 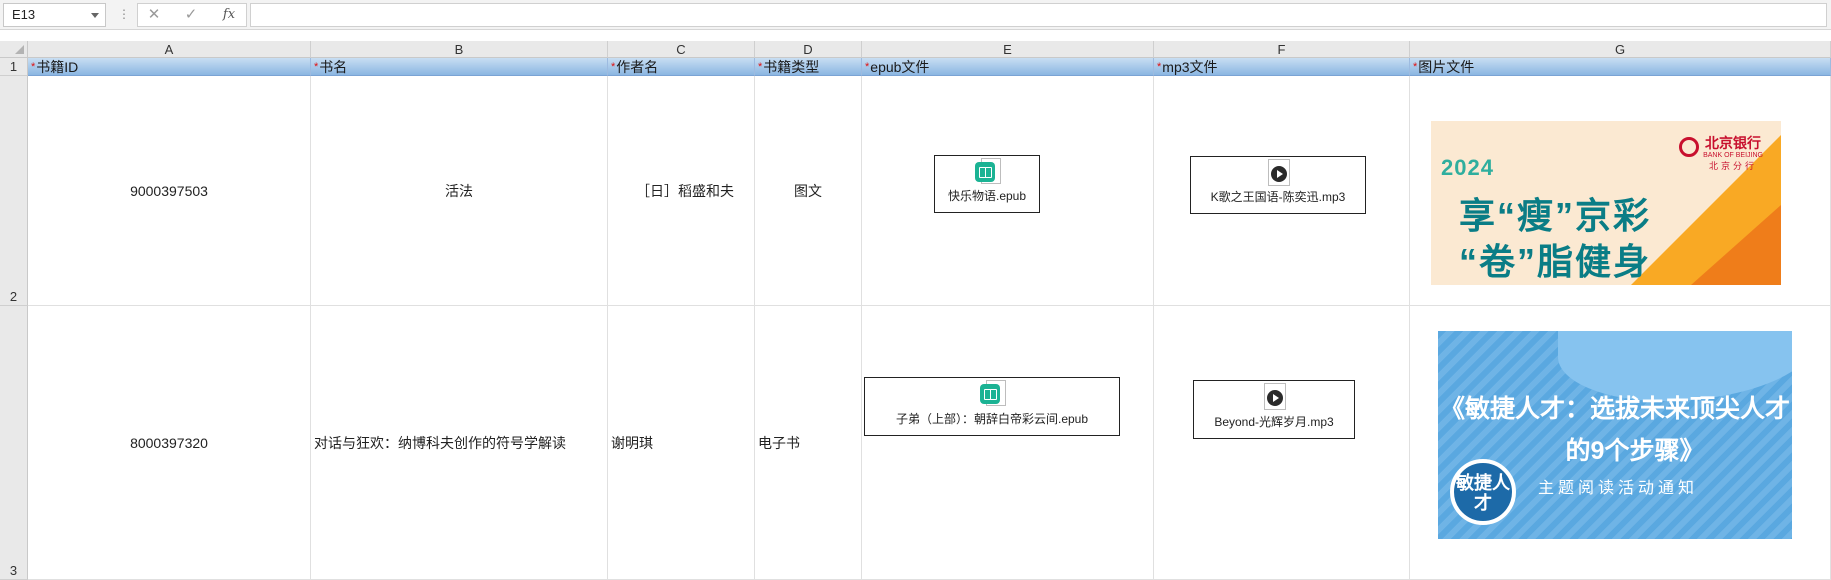 What do you see at coordinates (333, 67) in the screenshot?
I see `header-label: 书名` at bounding box center [333, 67].